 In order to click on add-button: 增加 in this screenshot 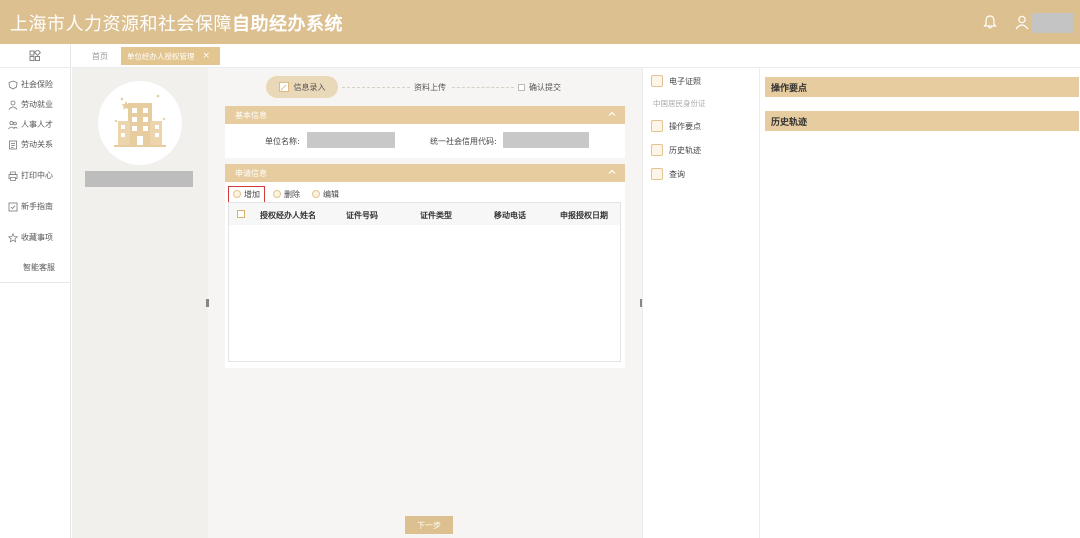, I will do `click(246, 194)`.